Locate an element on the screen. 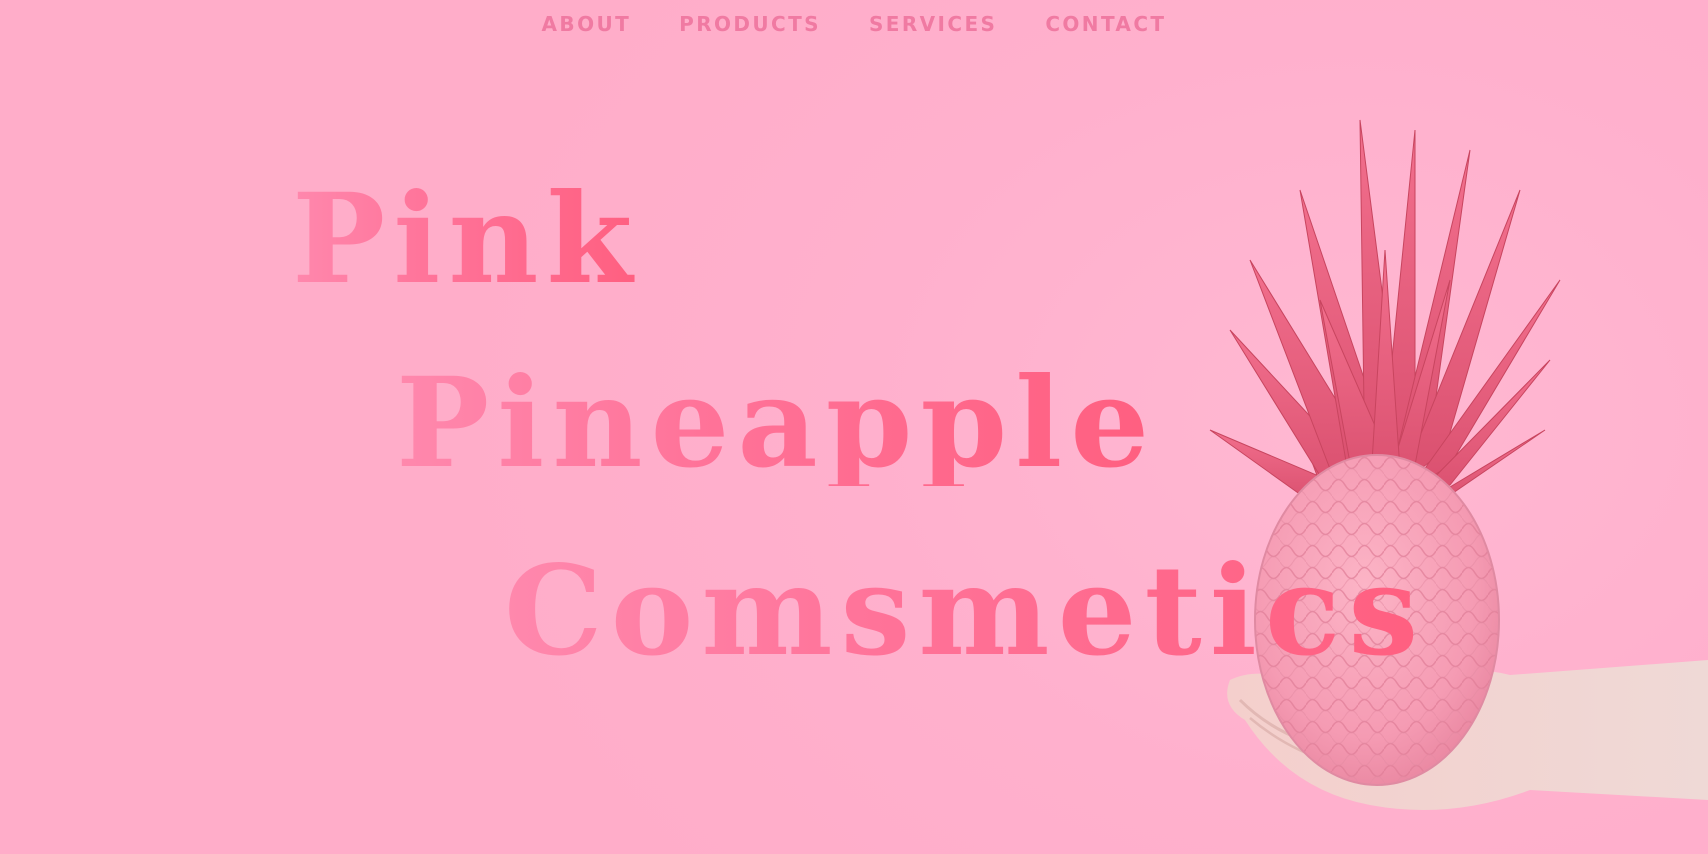 Image resolution: width=1708 pixels, height=854 pixels. headline-line-2: Pineapple is located at coordinates (777, 423).